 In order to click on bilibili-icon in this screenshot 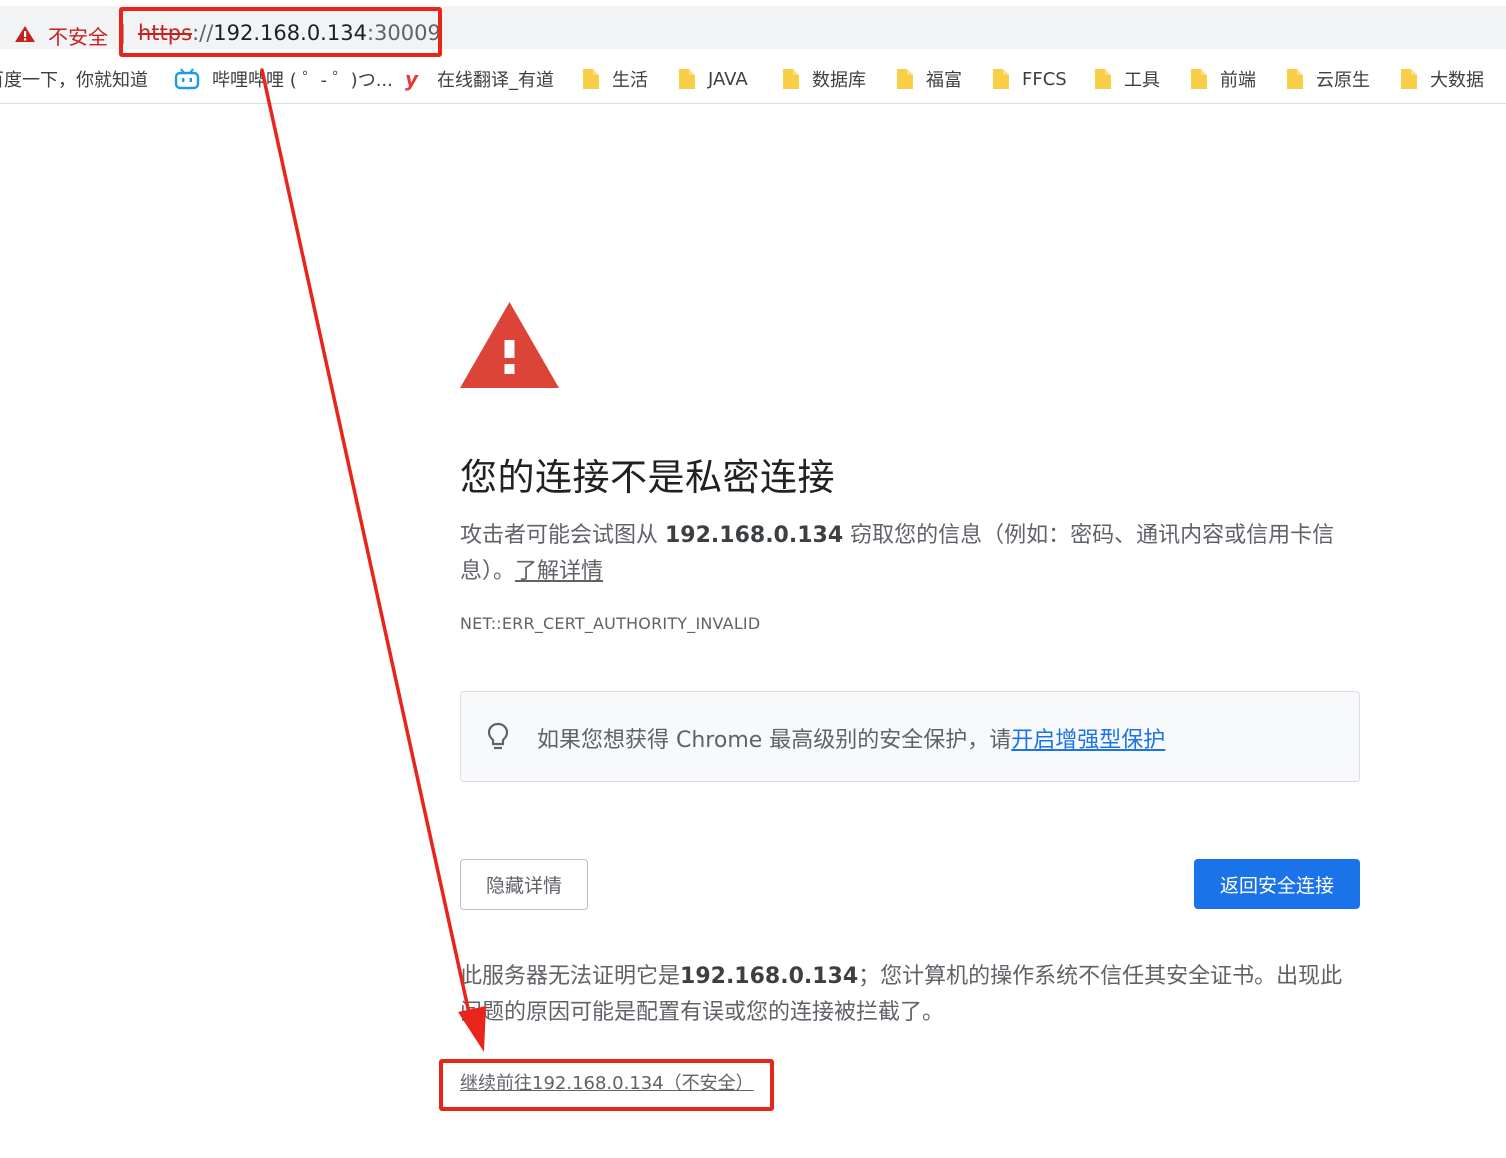, I will do `click(187, 79)`.